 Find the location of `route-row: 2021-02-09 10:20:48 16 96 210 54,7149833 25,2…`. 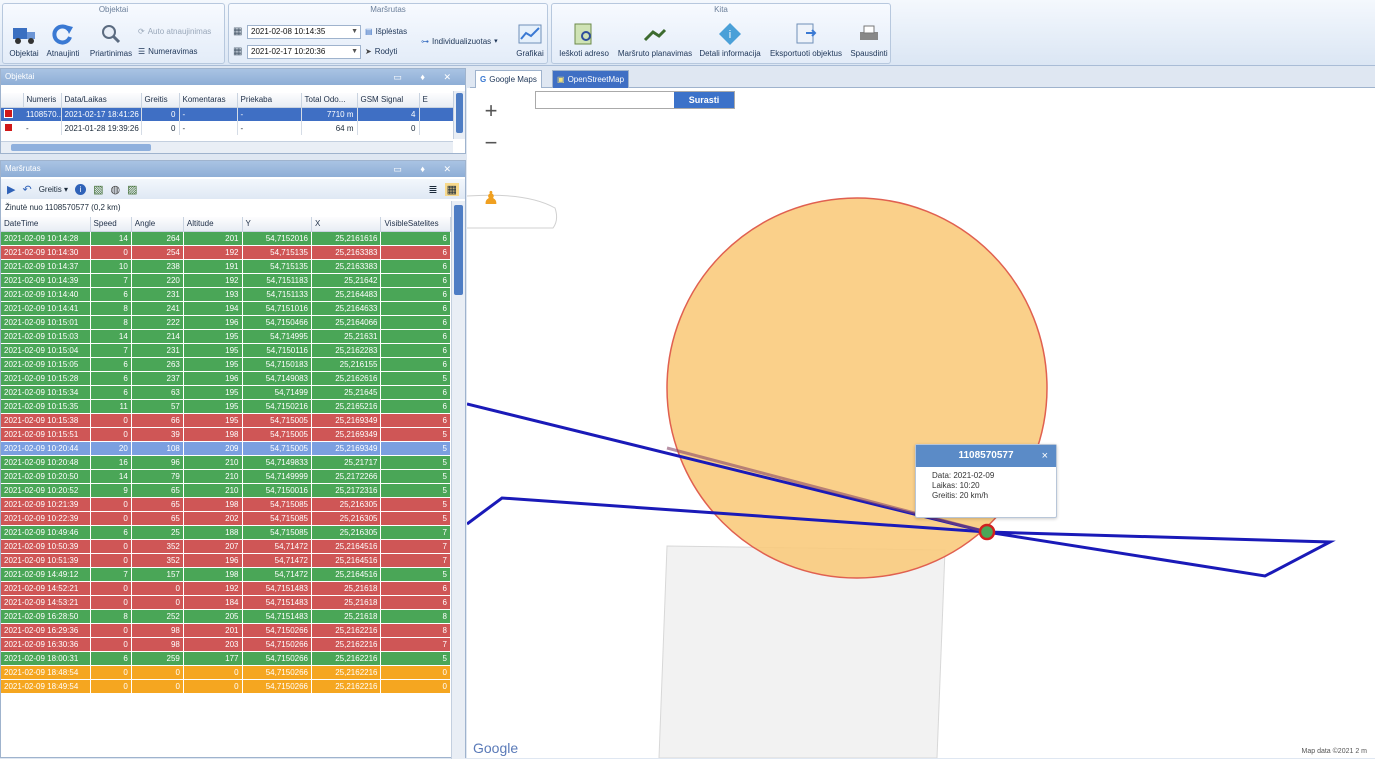

route-row: 2021-02-09 10:20:48 16 96 210 54,7149833 25,2… is located at coordinates (226, 462).